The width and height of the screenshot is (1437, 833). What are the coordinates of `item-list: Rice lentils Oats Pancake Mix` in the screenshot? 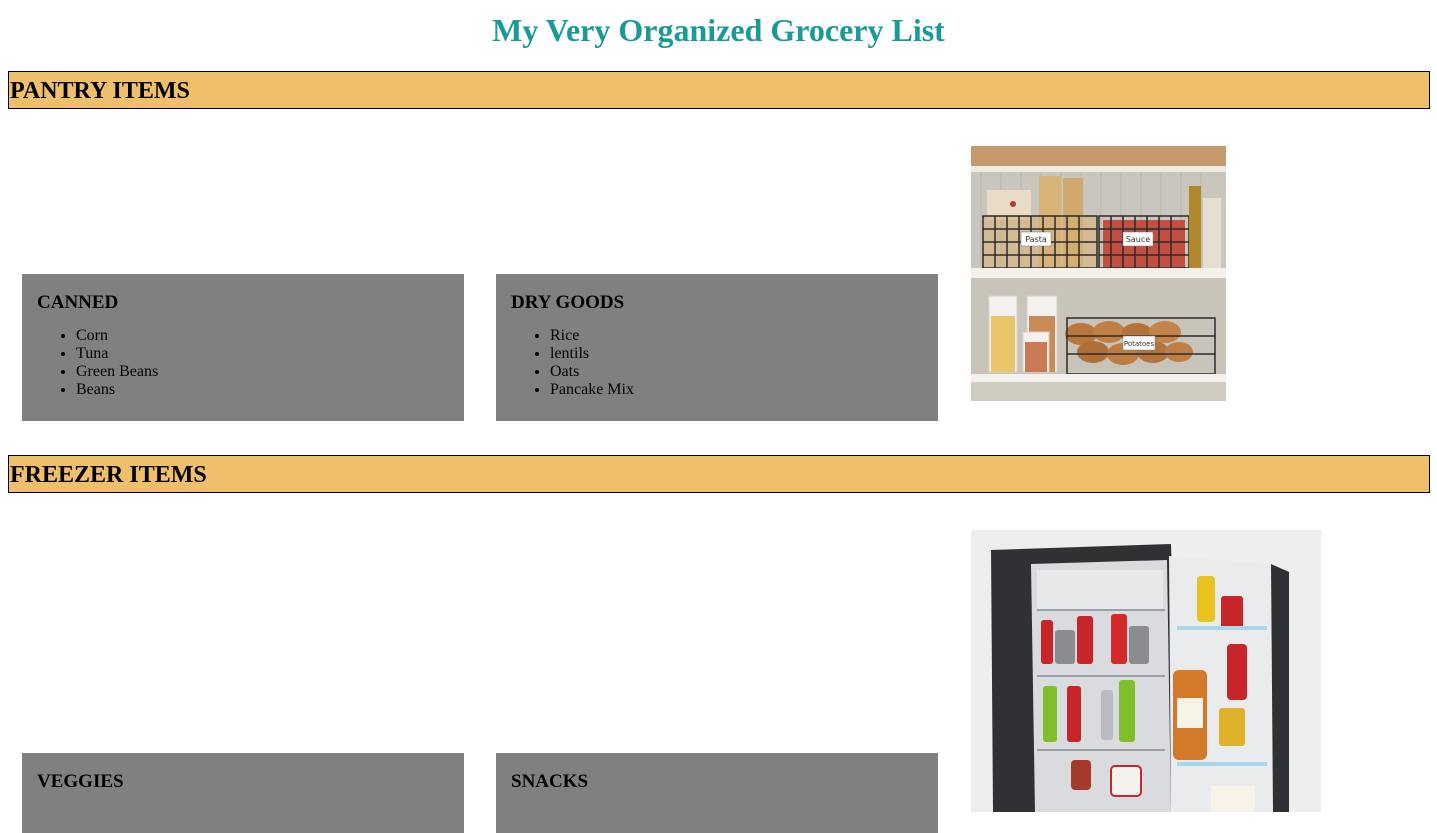 It's located at (717, 363).